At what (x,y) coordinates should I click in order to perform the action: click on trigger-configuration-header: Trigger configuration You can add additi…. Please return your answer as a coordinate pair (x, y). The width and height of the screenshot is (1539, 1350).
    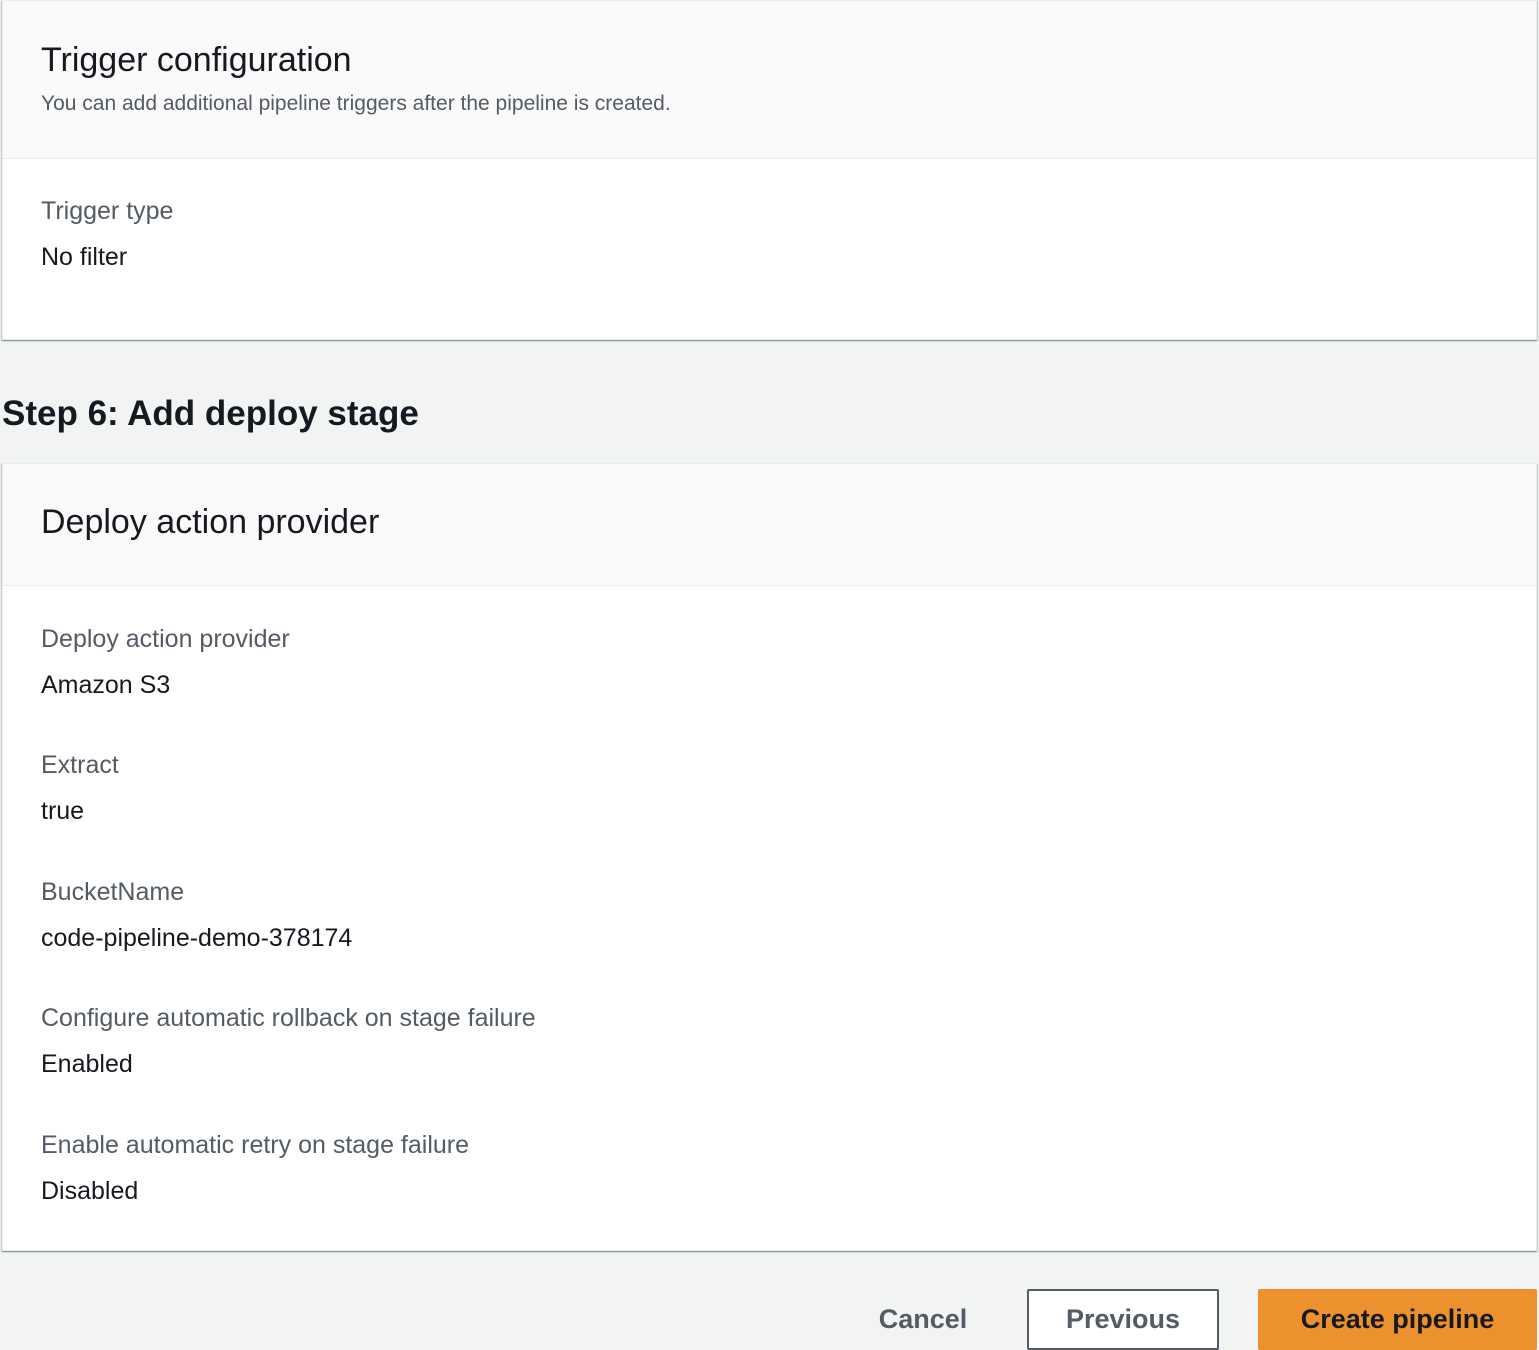
    Looking at the image, I should click on (769, 80).